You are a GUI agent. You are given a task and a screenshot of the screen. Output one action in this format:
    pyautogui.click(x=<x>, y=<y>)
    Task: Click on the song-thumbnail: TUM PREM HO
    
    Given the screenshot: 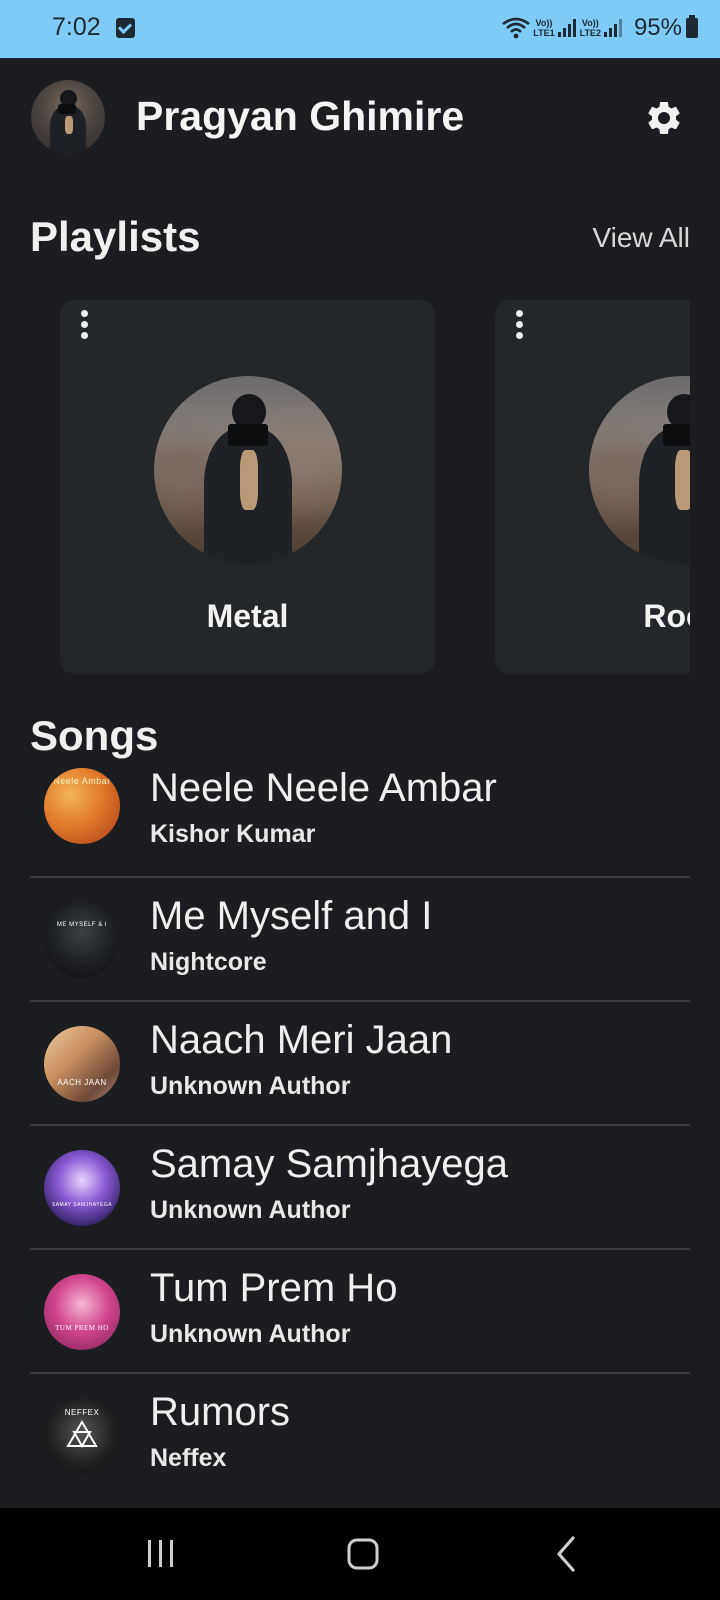 What is the action you would take?
    pyautogui.click(x=82, y=1312)
    